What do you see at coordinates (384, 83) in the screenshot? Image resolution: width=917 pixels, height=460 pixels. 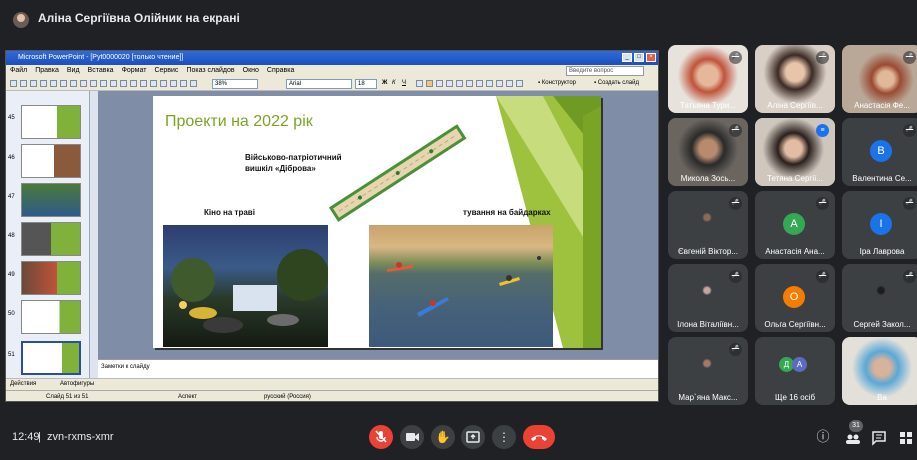 I see `bold-button: Ж` at bounding box center [384, 83].